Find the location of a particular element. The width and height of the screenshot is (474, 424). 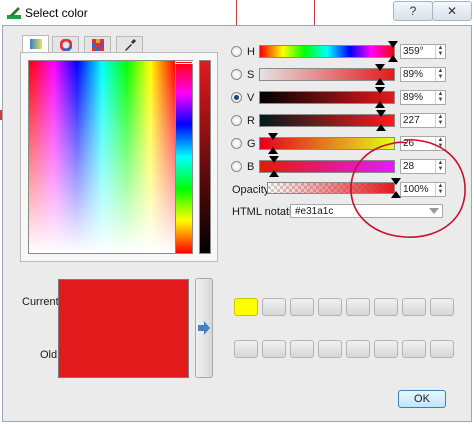

red-slider-handle is located at coordinates (381, 113).